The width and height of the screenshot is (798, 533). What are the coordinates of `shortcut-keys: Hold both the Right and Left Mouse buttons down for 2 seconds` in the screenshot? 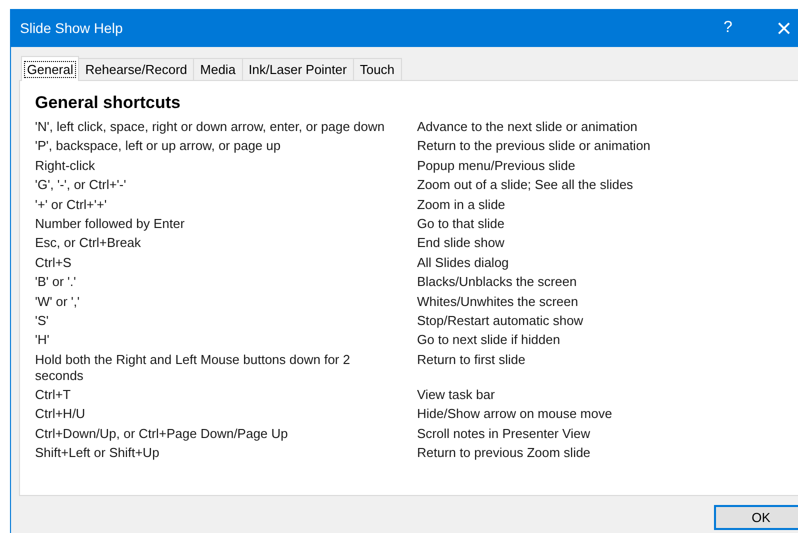 It's located at (226, 368).